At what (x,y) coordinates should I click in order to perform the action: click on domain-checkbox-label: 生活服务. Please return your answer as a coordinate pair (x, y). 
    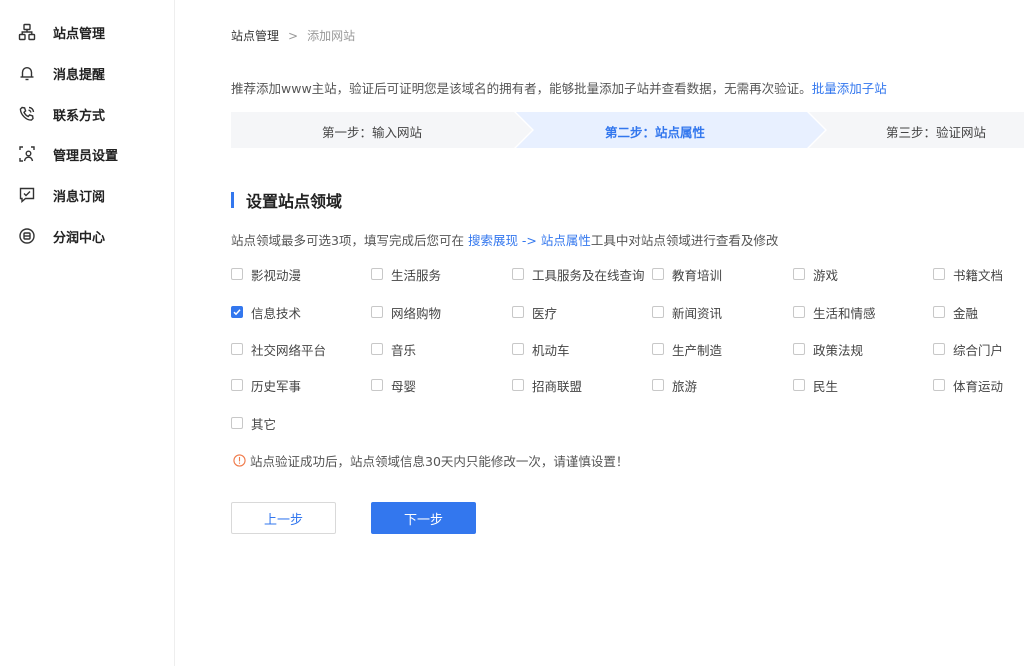
    Looking at the image, I should click on (416, 275).